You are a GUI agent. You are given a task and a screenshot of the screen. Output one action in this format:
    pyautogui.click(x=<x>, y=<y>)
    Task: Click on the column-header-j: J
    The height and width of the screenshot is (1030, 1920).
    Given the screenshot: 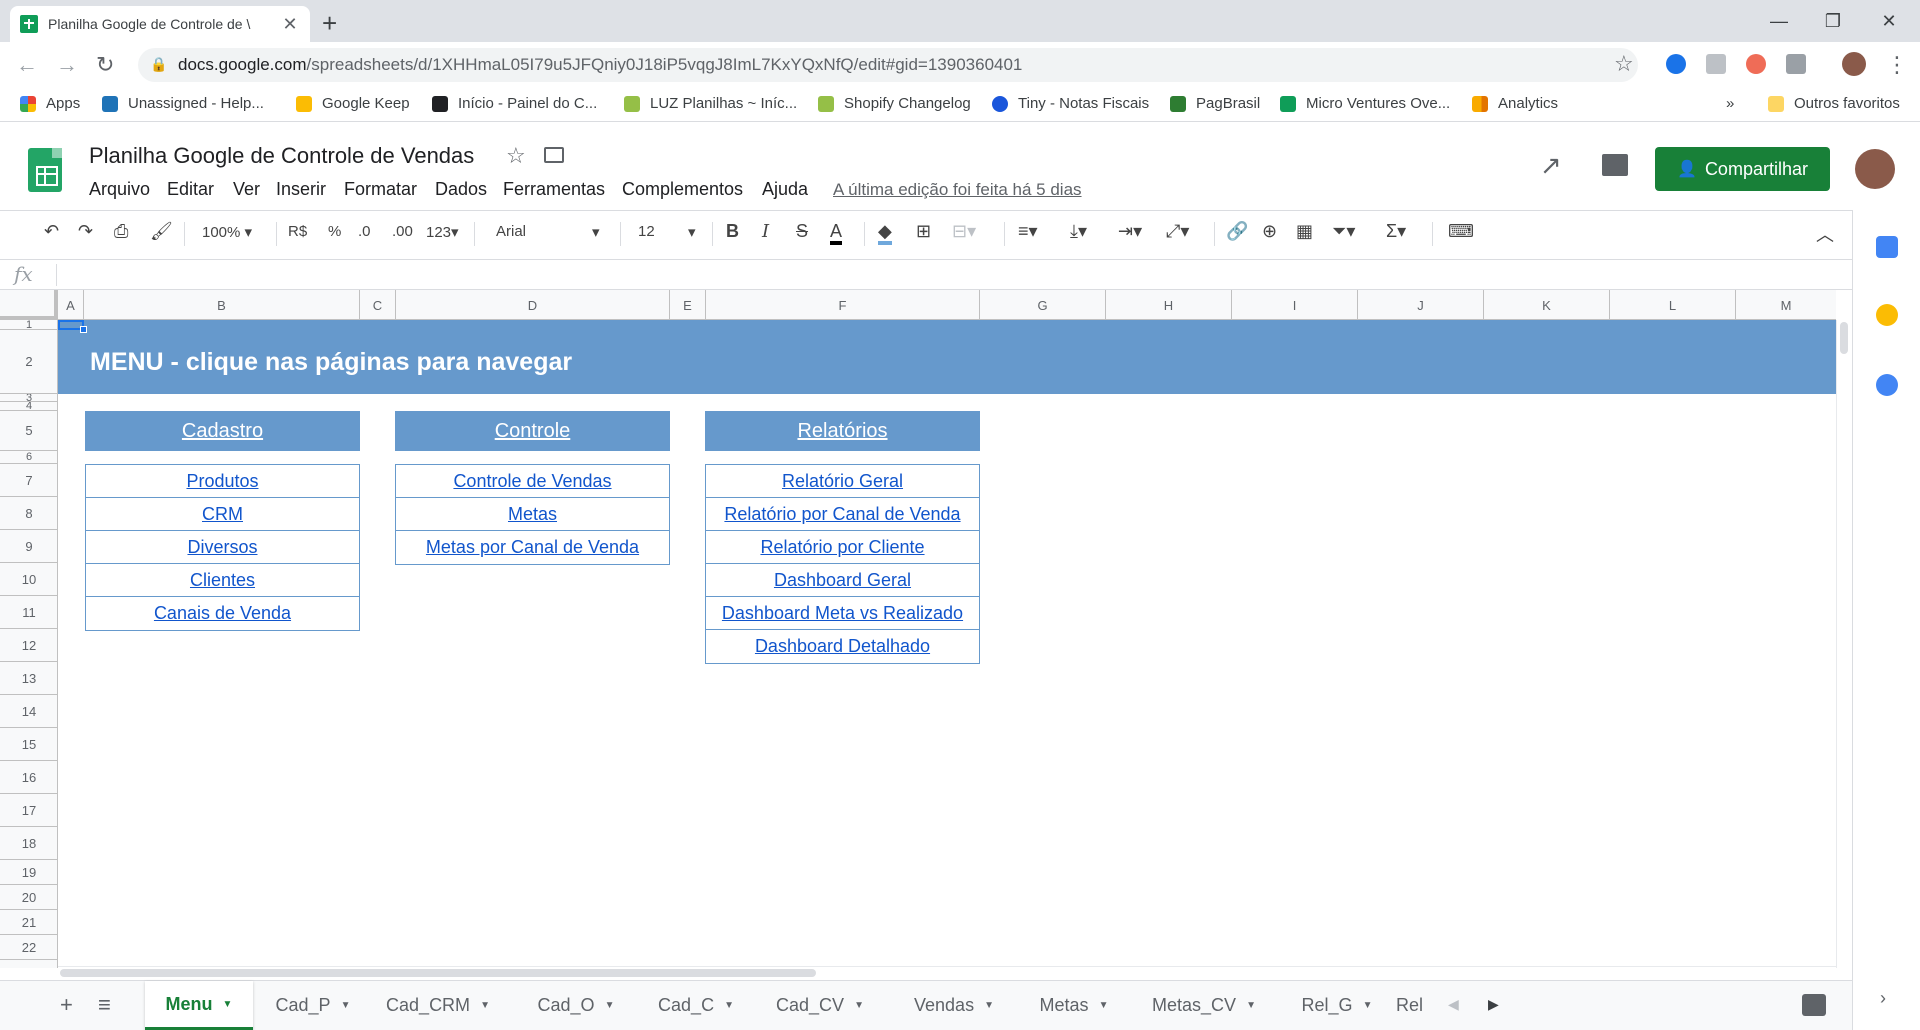 What is the action you would take?
    pyautogui.click(x=1421, y=305)
    